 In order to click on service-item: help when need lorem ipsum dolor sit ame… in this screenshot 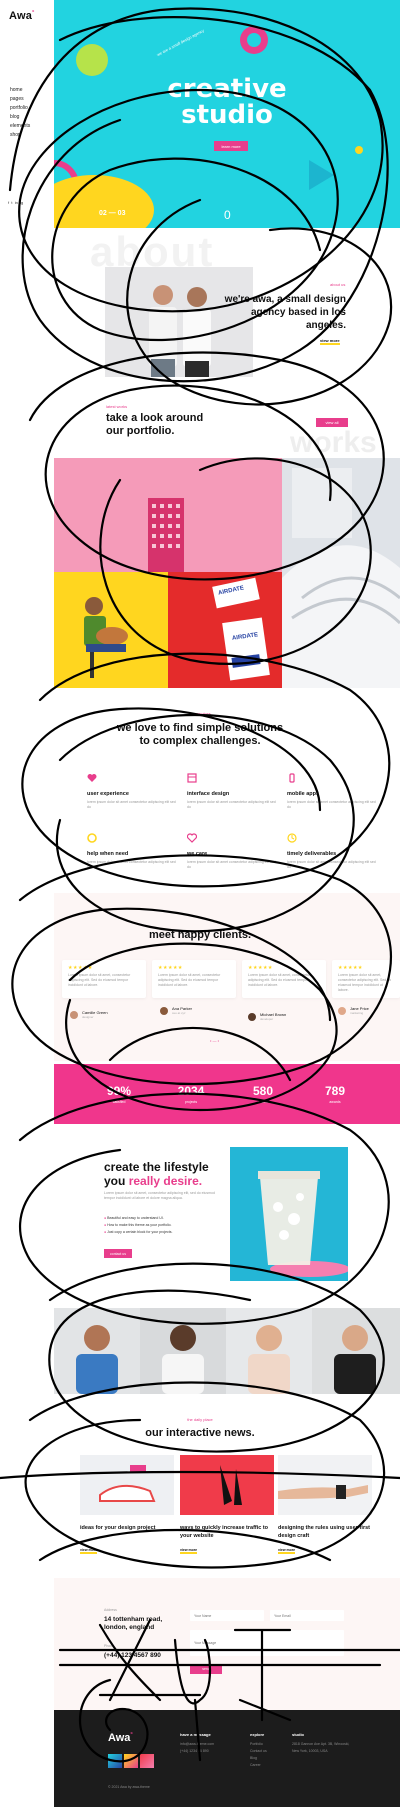, I will do `click(132, 850)`.